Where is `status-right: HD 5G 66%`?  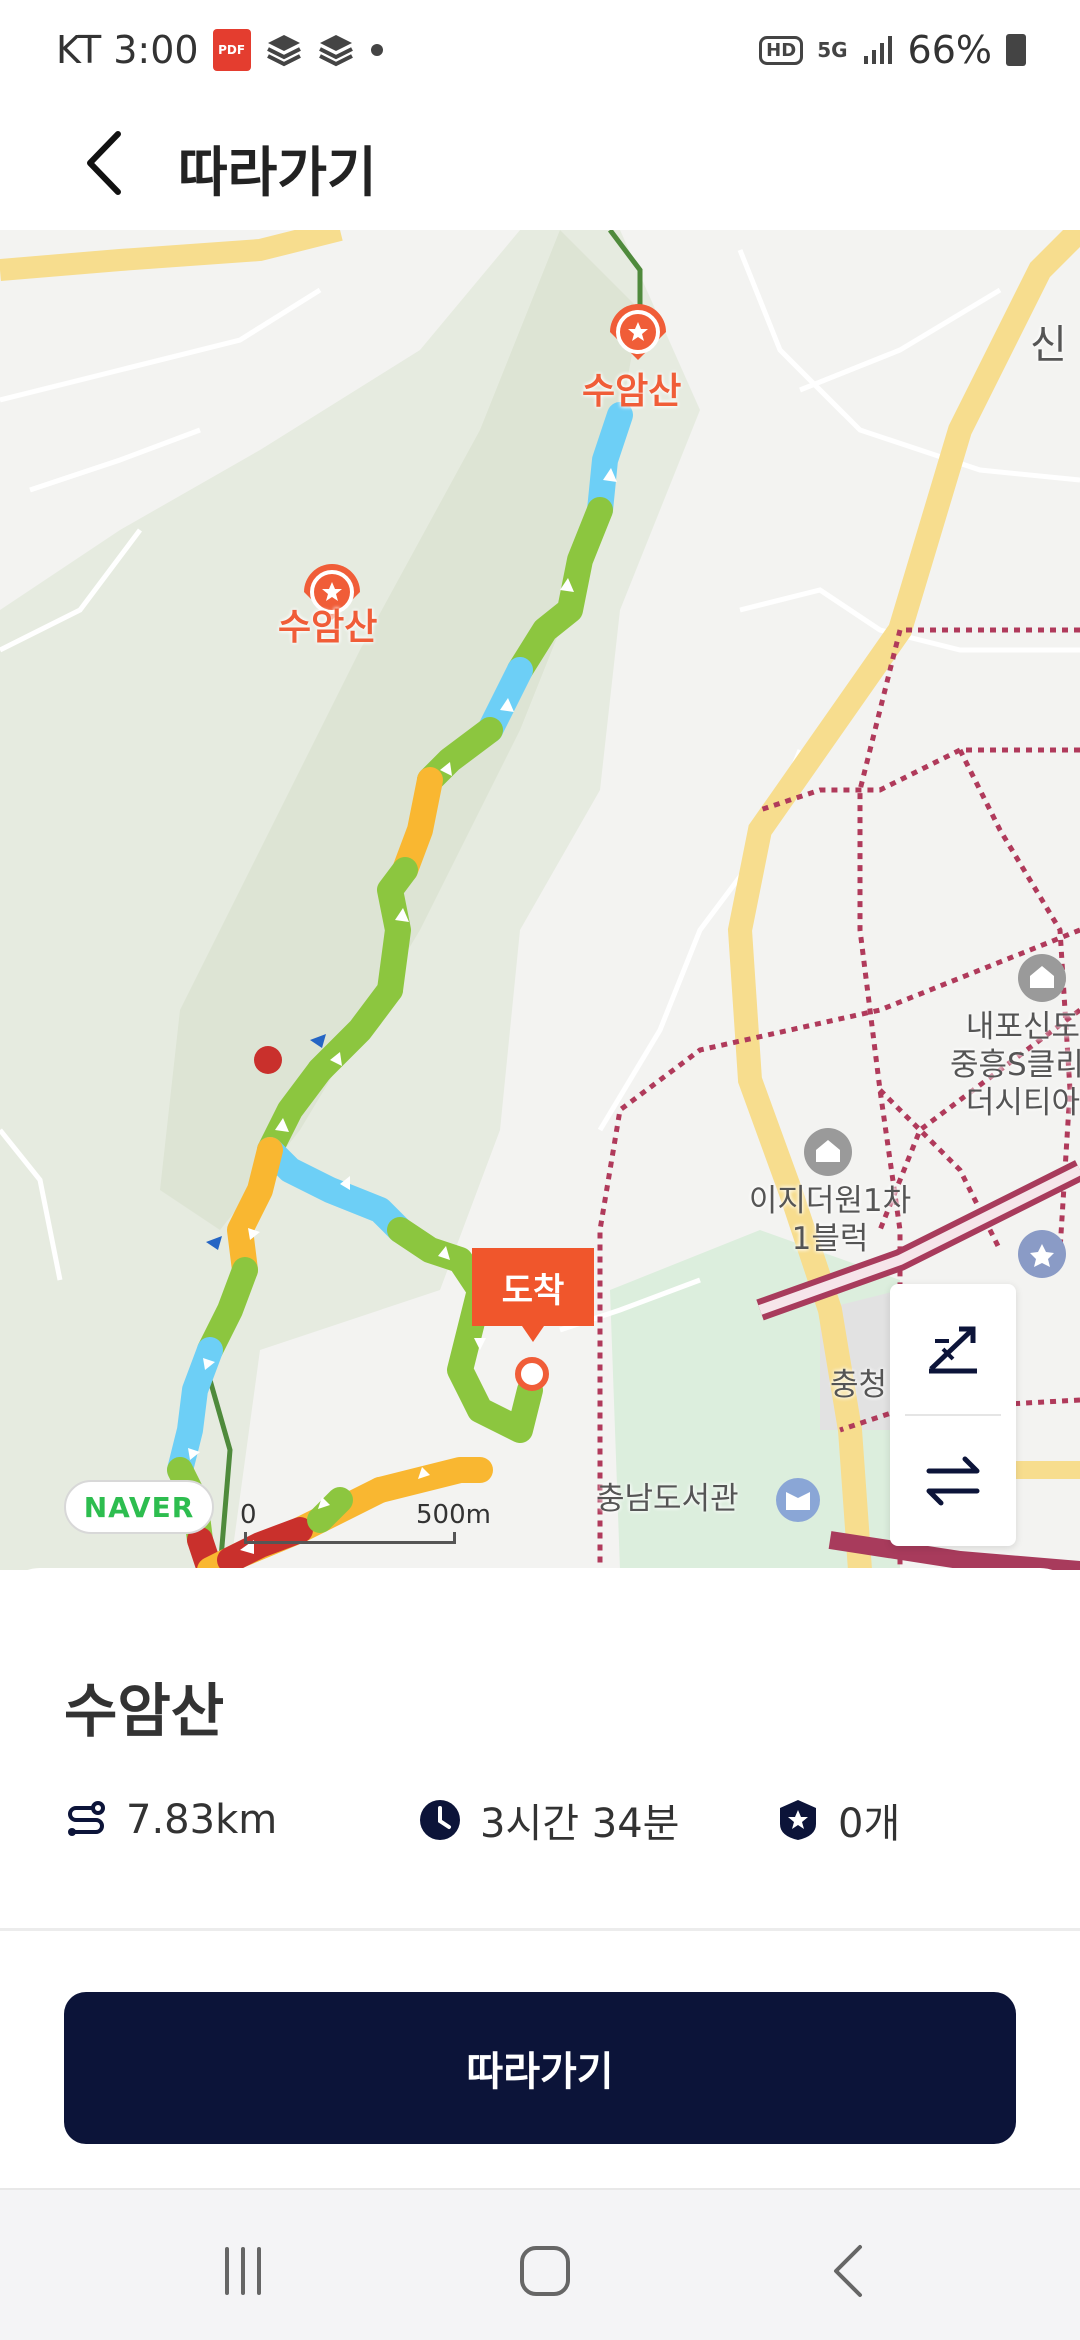
status-right: HD 5G 66% is located at coordinates (892, 50).